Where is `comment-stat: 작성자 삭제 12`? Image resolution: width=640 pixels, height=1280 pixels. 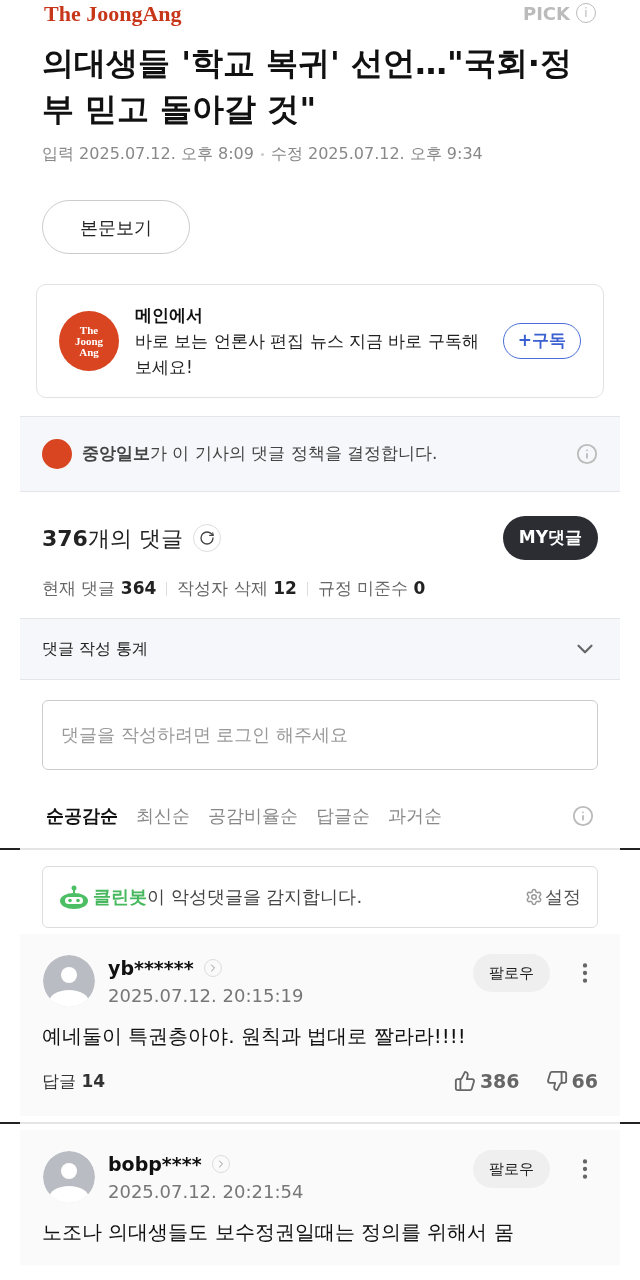
comment-stat: 작성자 삭제 12 is located at coordinates (237, 588).